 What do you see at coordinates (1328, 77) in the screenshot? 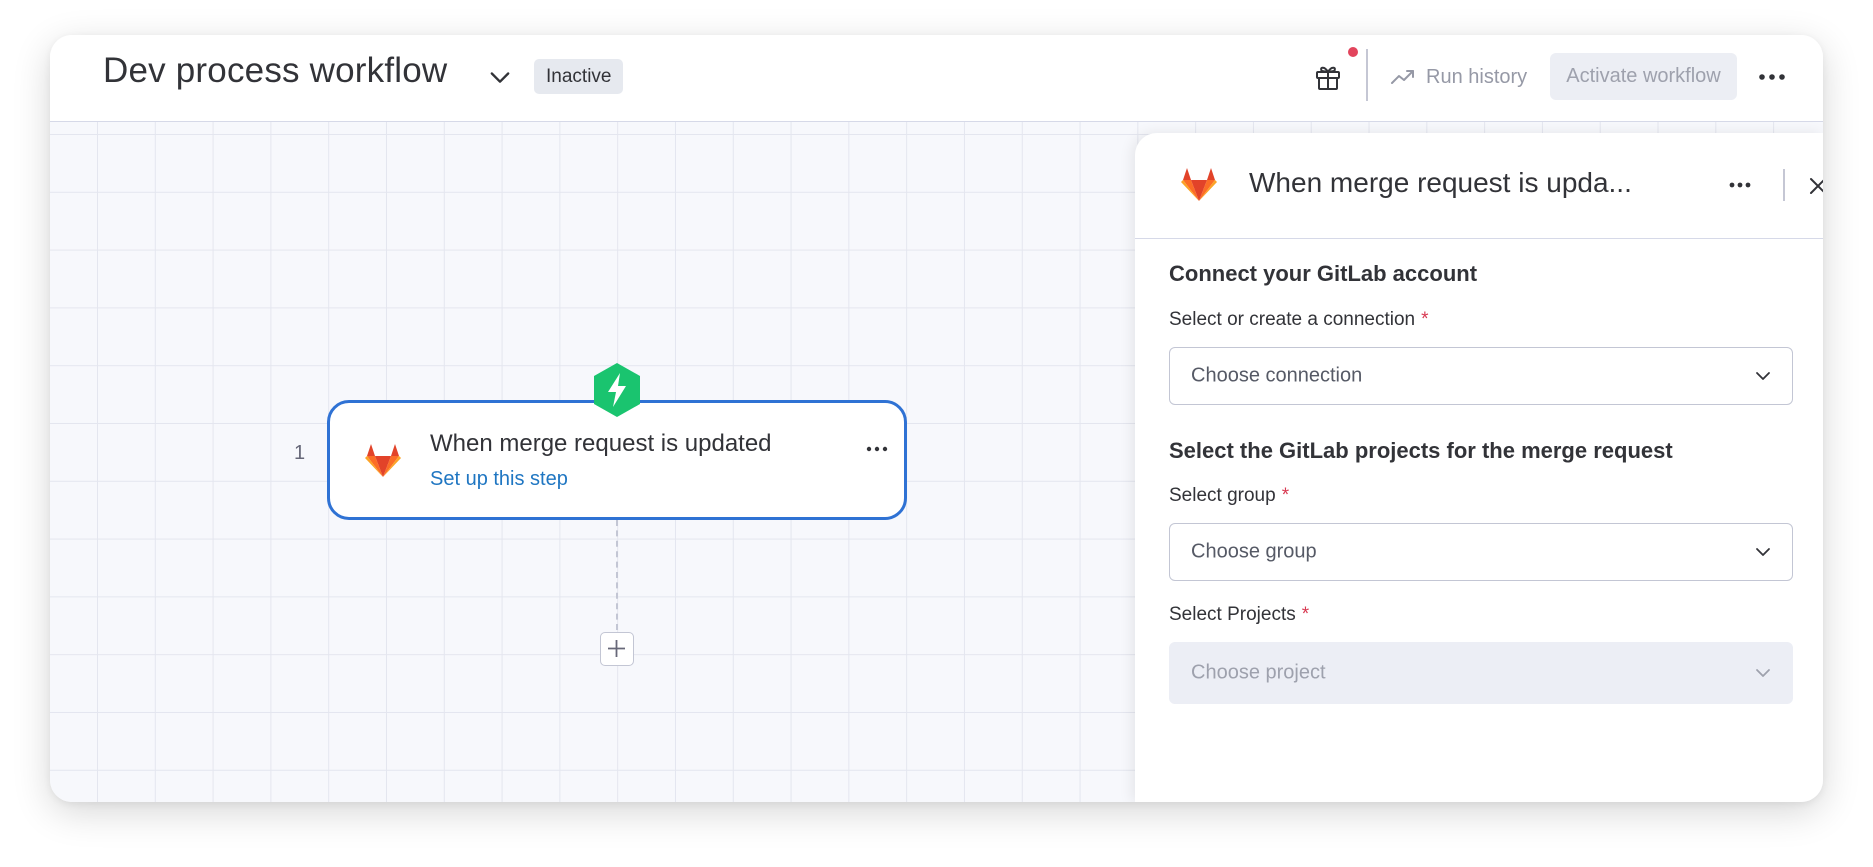
I see `gift-icon` at bounding box center [1328, 77].